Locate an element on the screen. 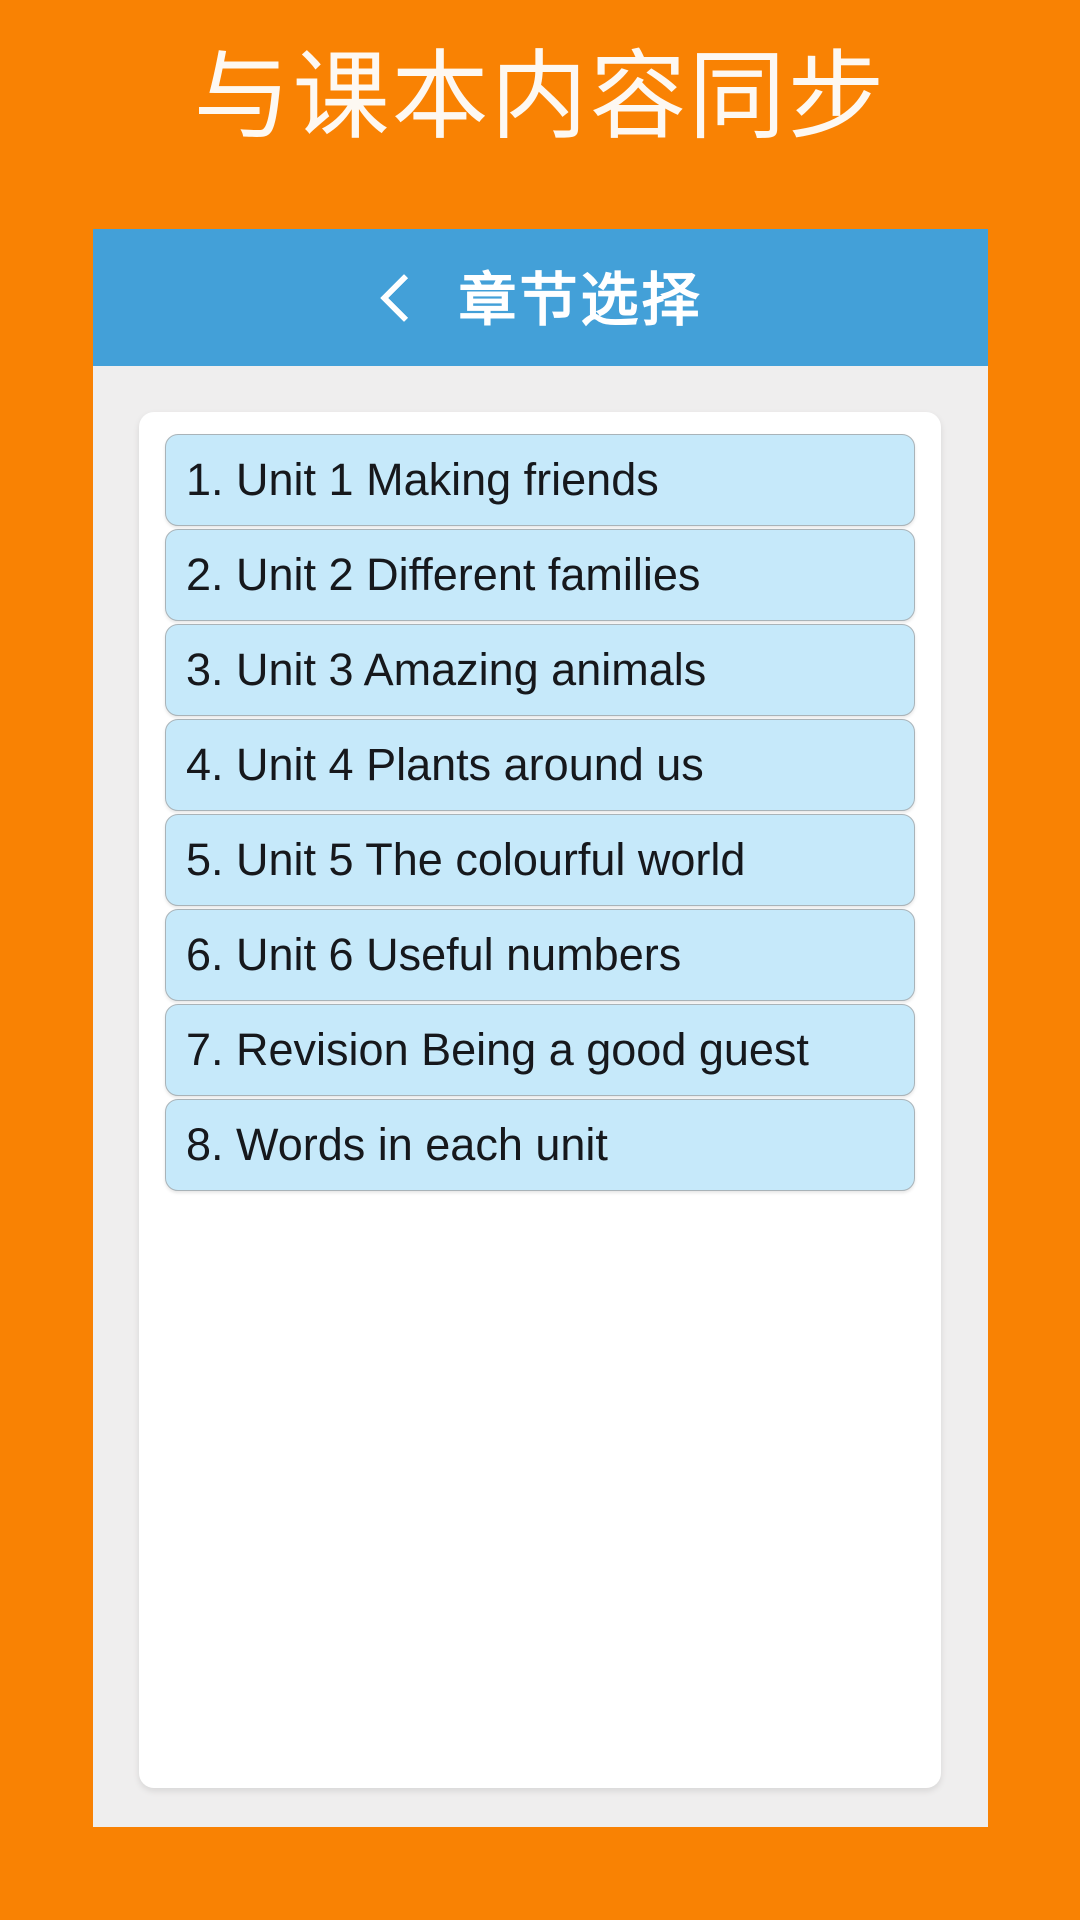  chapter-list-item-8: 8. Words in each unit is located at coordinates (540, 1145).